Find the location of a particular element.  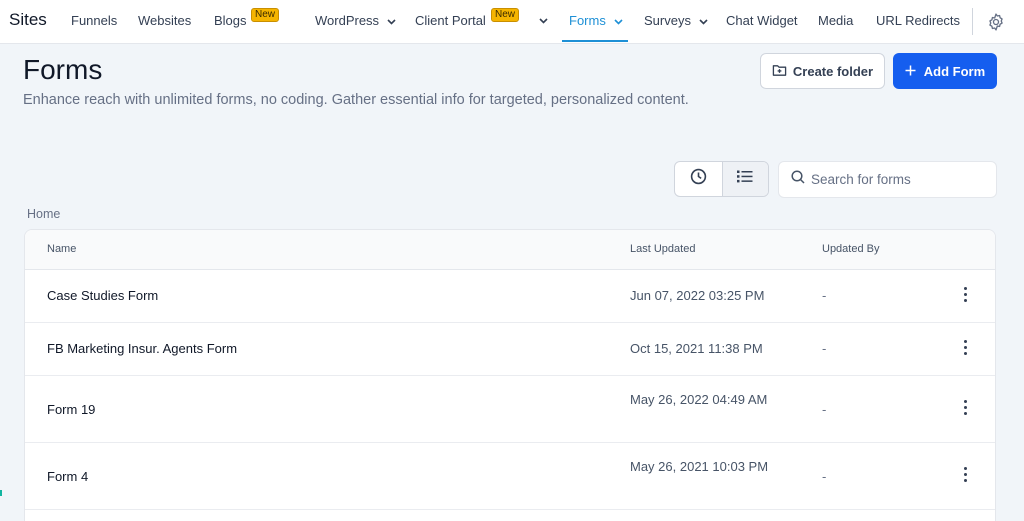

nav-tab-url-redirects: URL Redirects is located at coordinates (918, 20).